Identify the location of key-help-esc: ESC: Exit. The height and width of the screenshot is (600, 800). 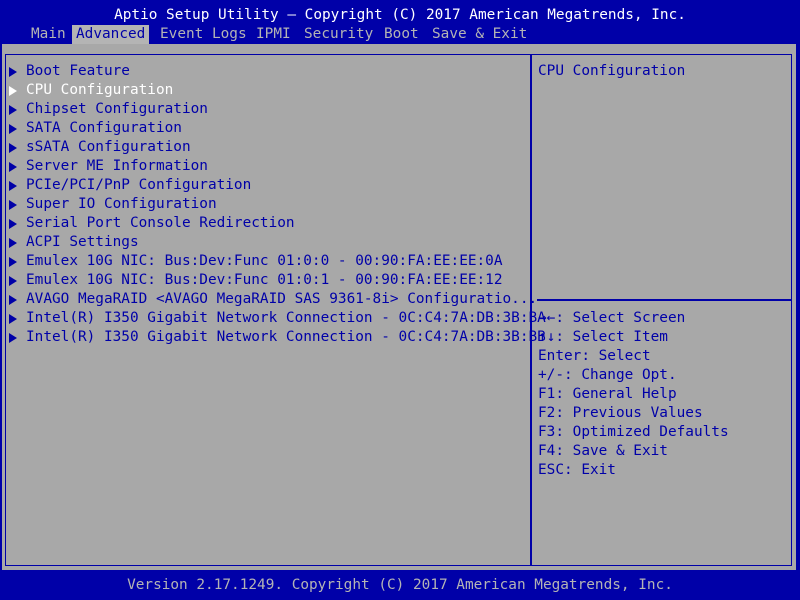
(577, 470).